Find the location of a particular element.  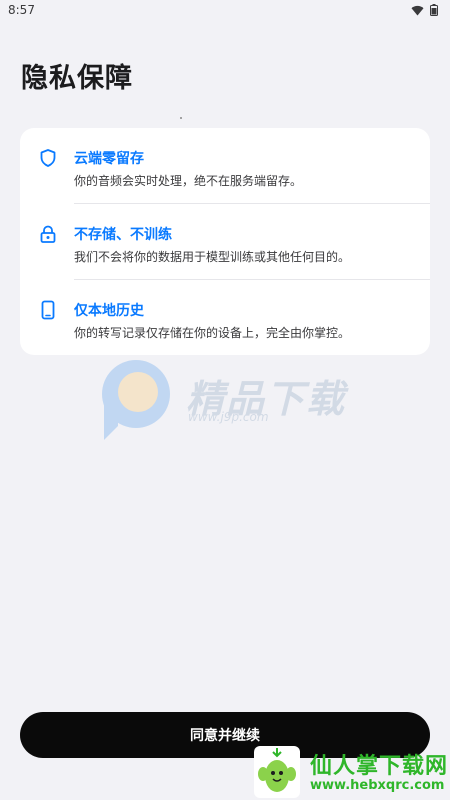

status-time: 8:57 is located at coordinates (21, 10).